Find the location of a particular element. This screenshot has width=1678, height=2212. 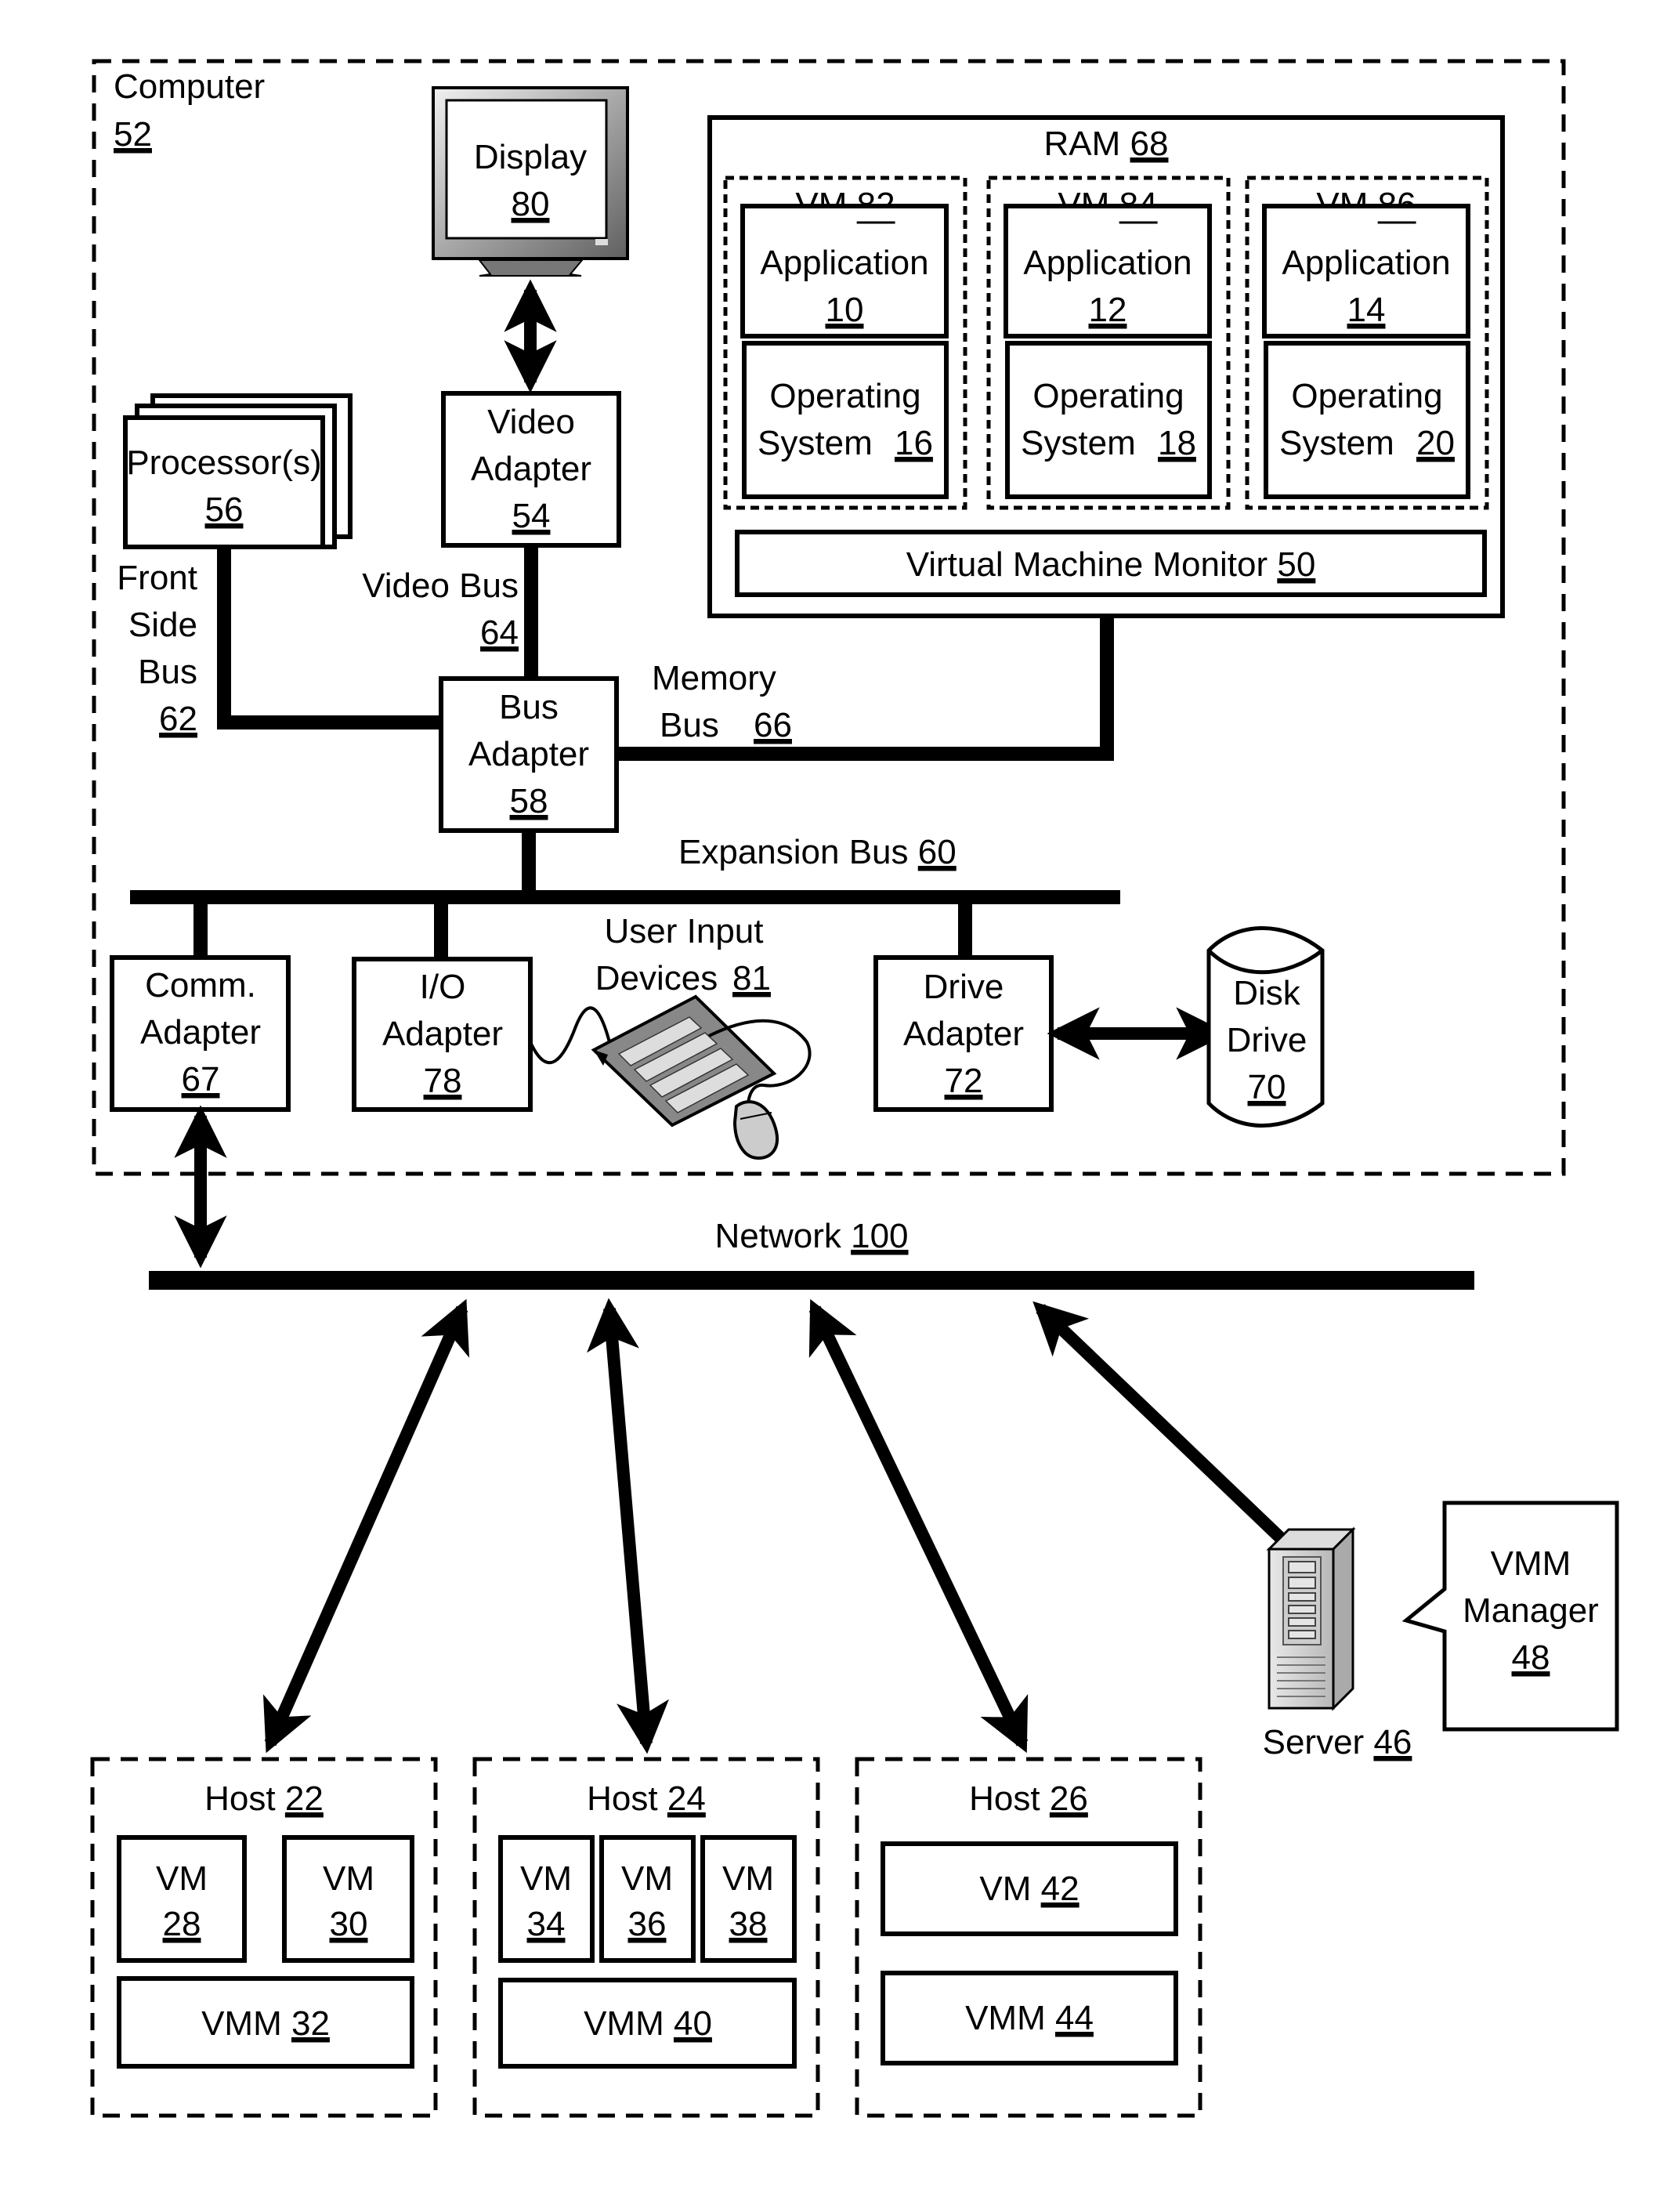

network-label: Network 100 is located at coordinates (811, 1236).